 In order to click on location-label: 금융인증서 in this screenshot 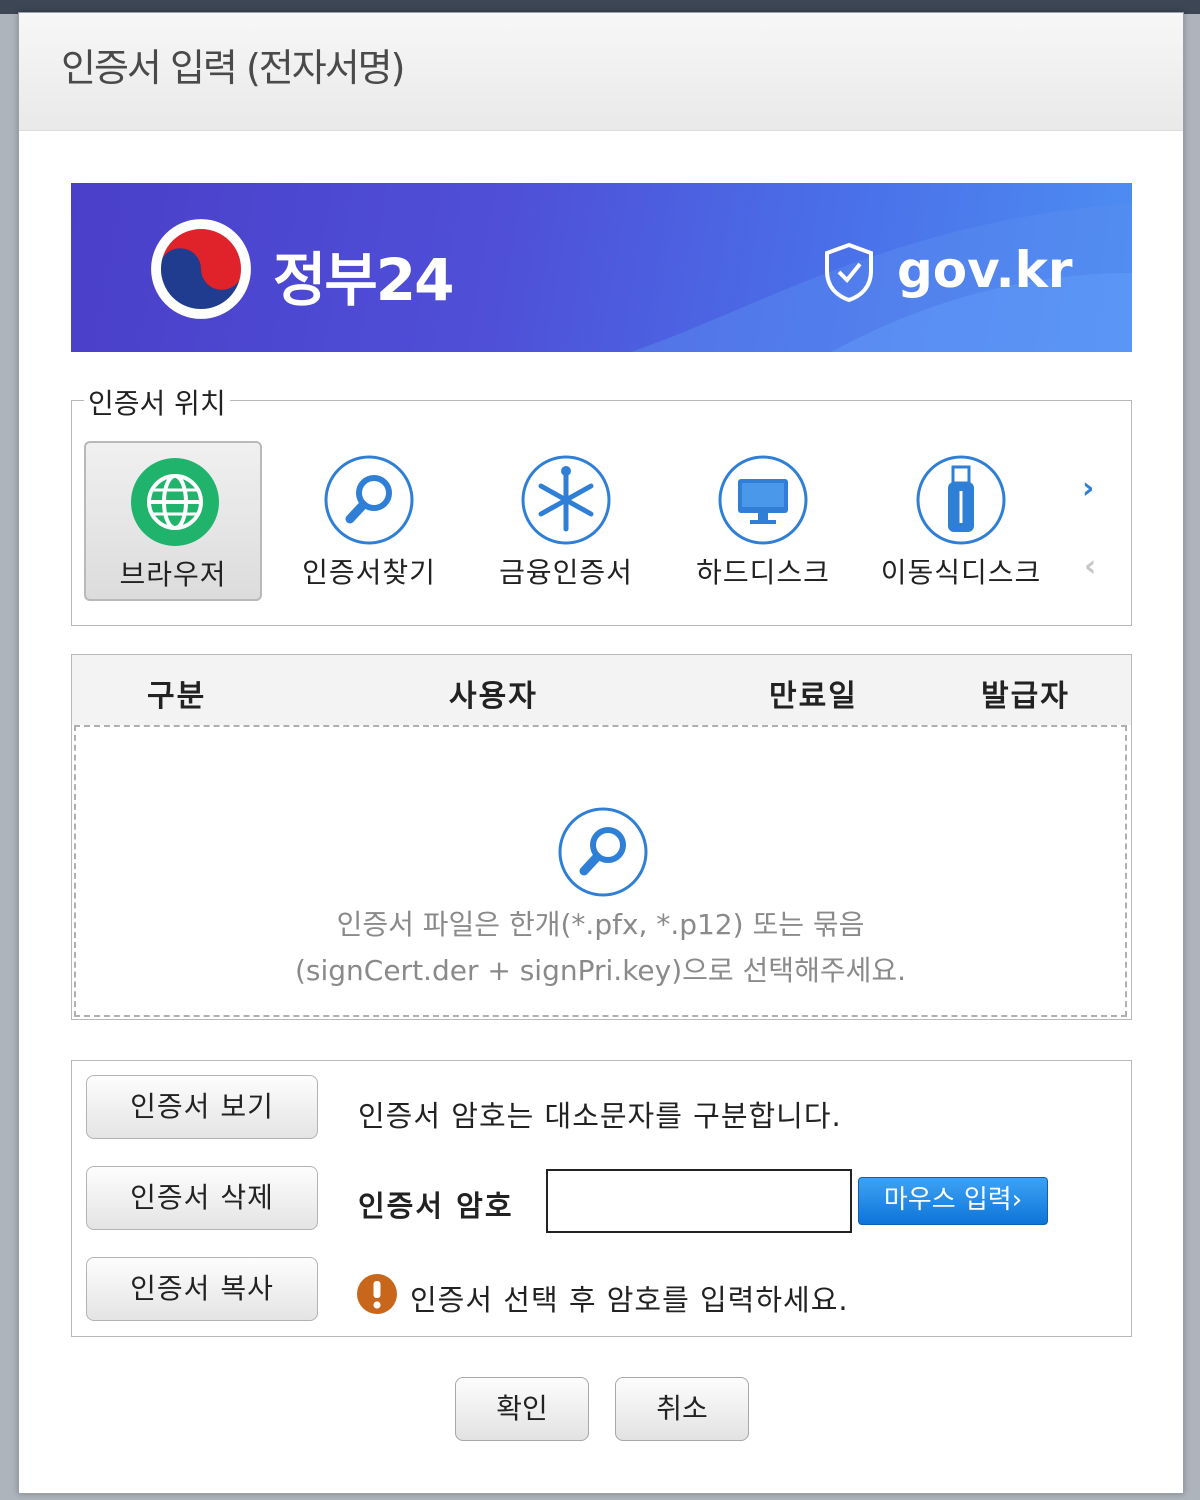, I will do `click(566, 572)`.